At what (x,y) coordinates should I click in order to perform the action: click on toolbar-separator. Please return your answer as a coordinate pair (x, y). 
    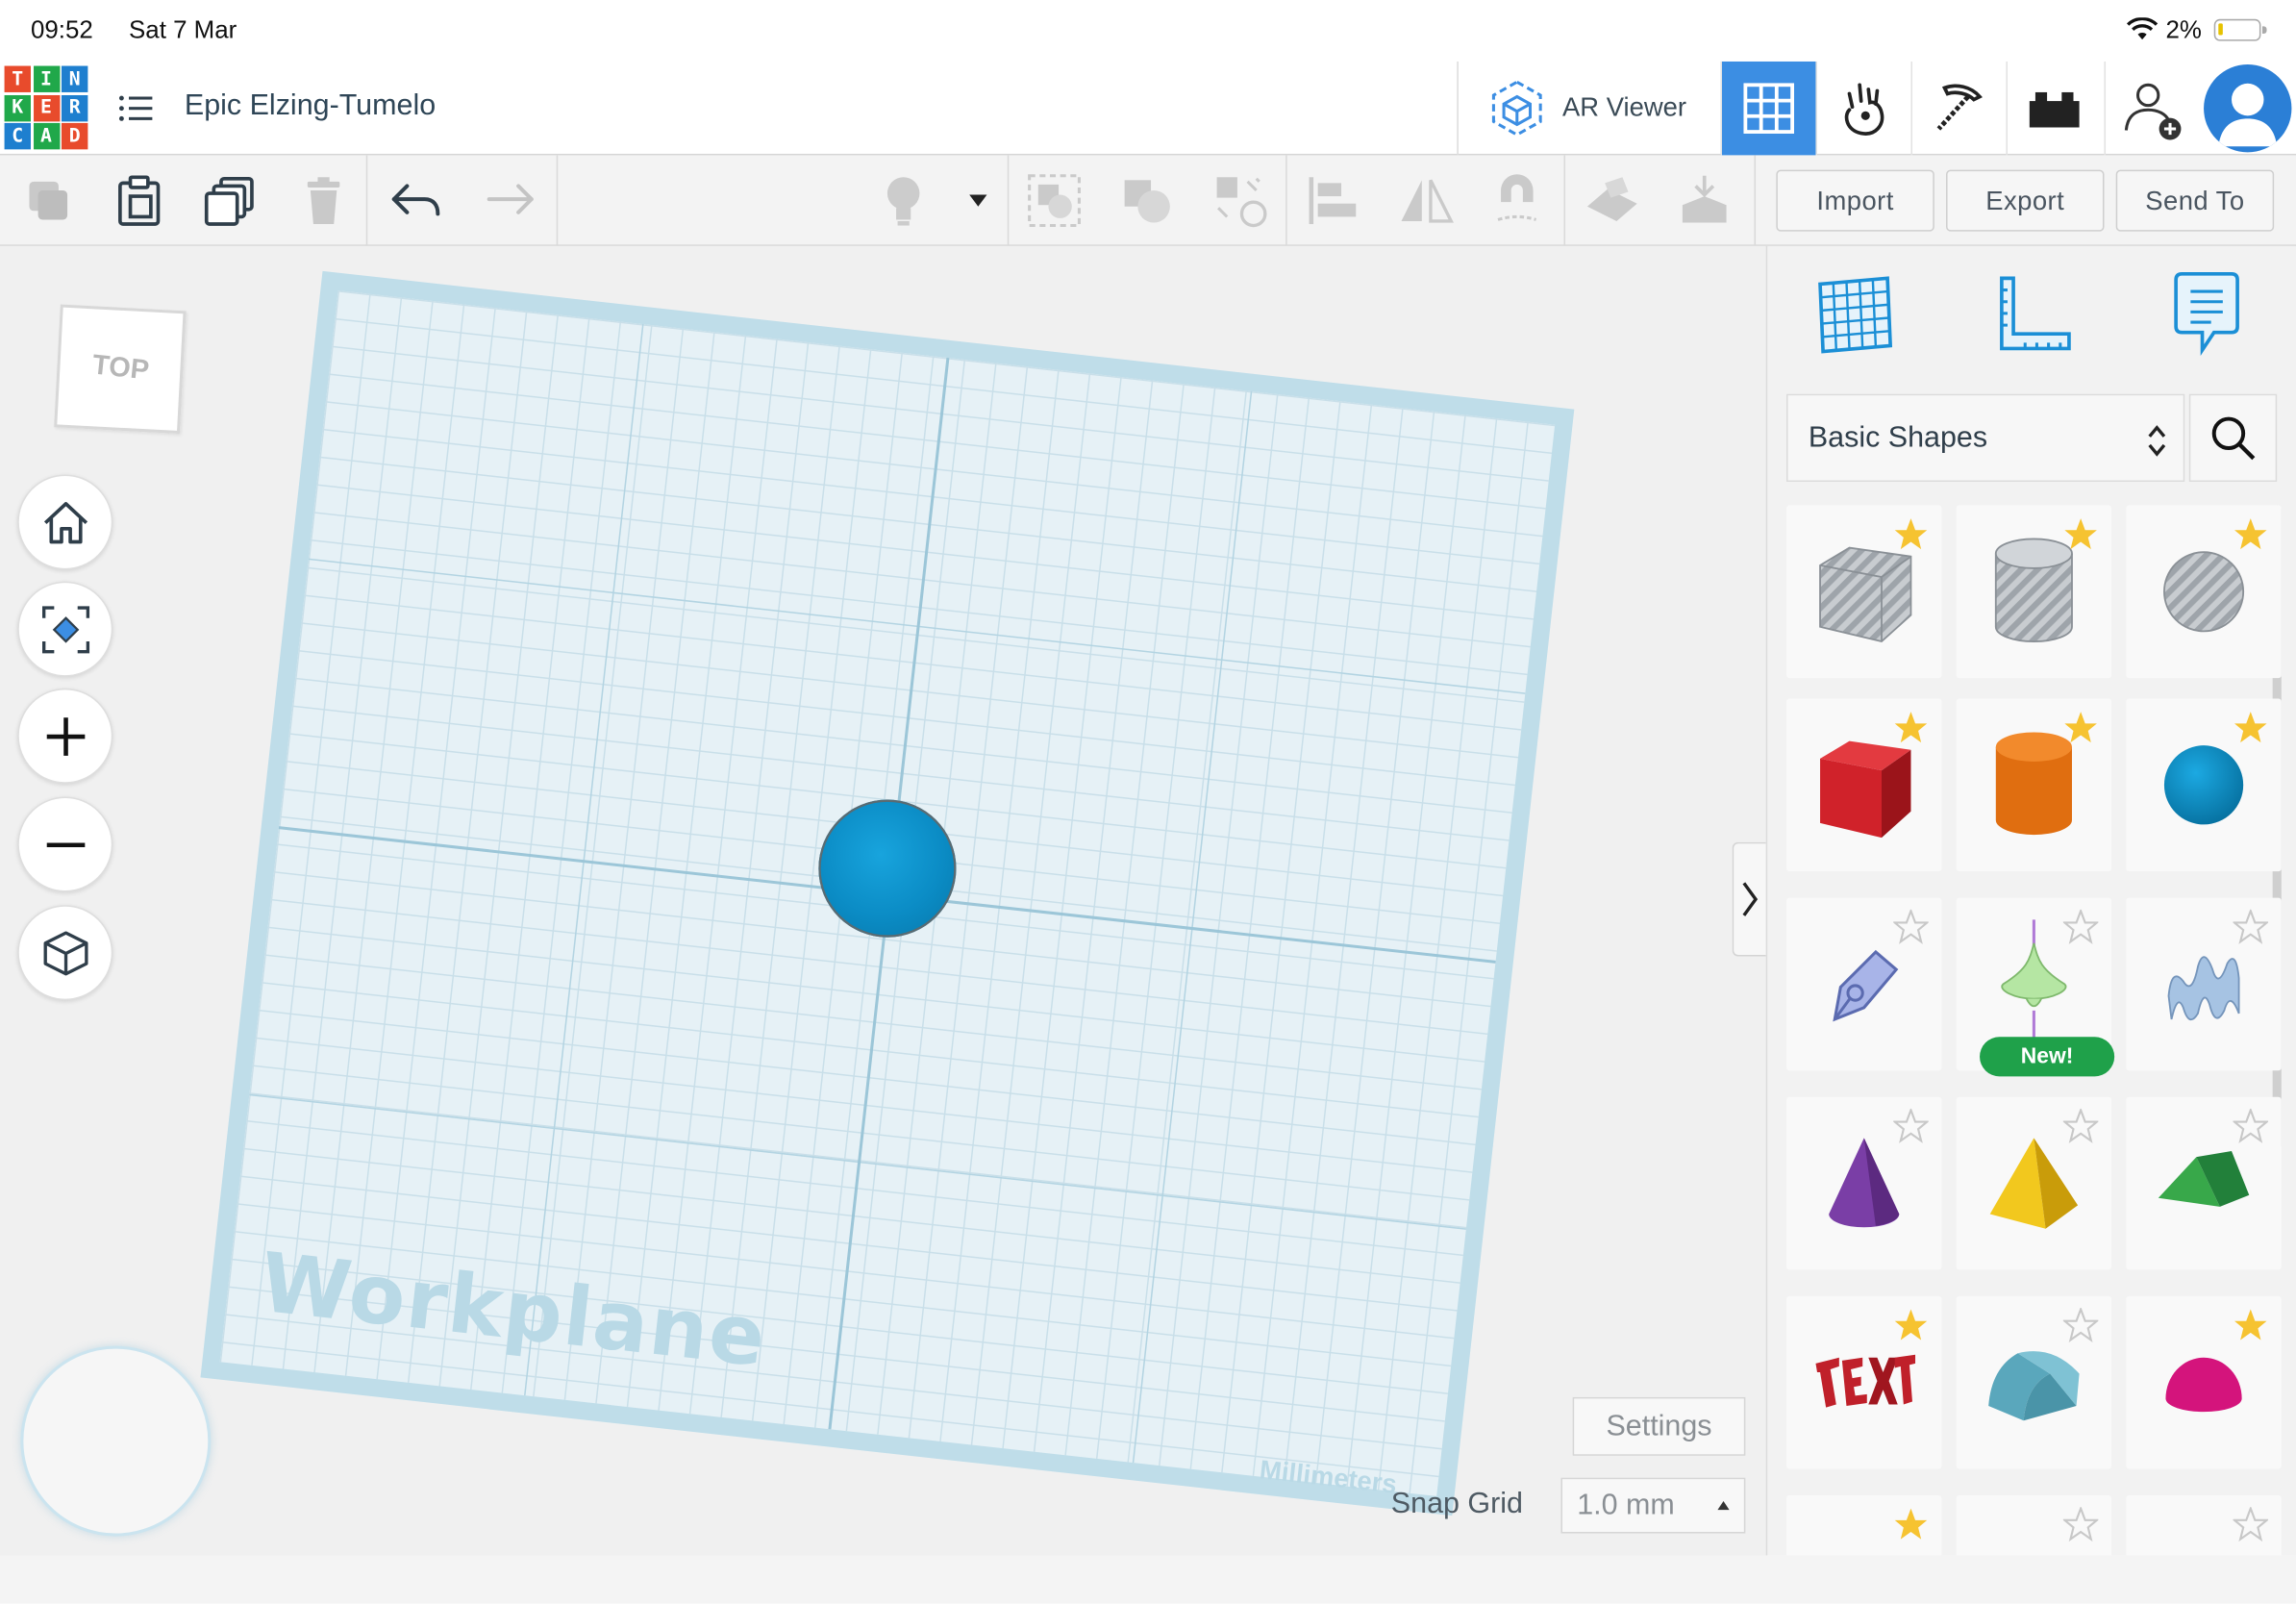
    Looking at the image, I should click on (1286, 200).